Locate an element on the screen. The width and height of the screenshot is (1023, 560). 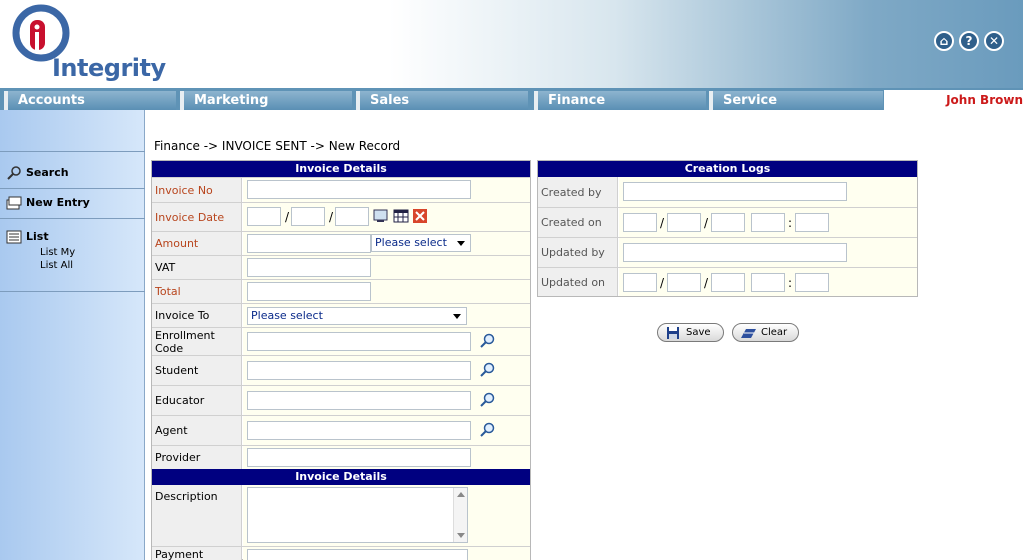
sidebar-item-label: List is located at coordinates (37, 236).